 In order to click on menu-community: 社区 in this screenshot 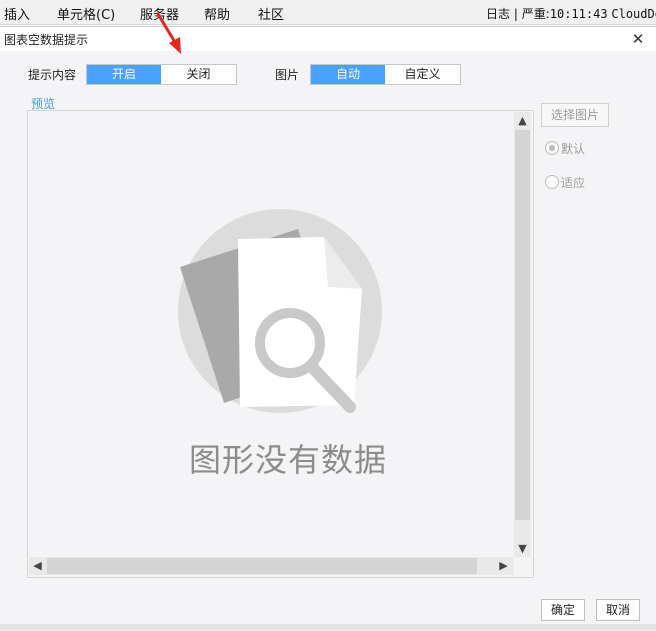, I will do `click(271, 13)`.